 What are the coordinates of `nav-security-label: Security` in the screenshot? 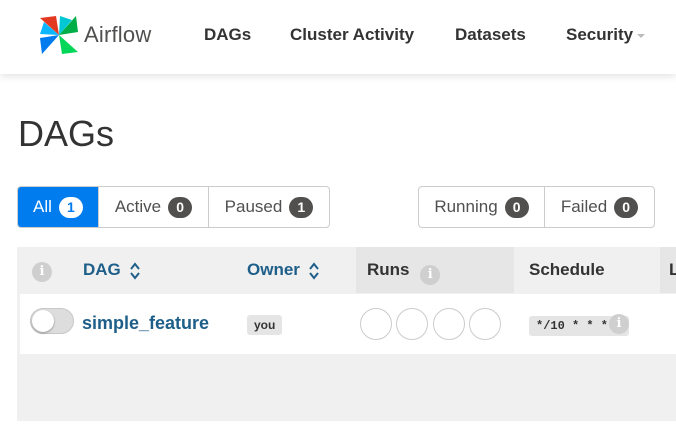 It's located at (600, 34).